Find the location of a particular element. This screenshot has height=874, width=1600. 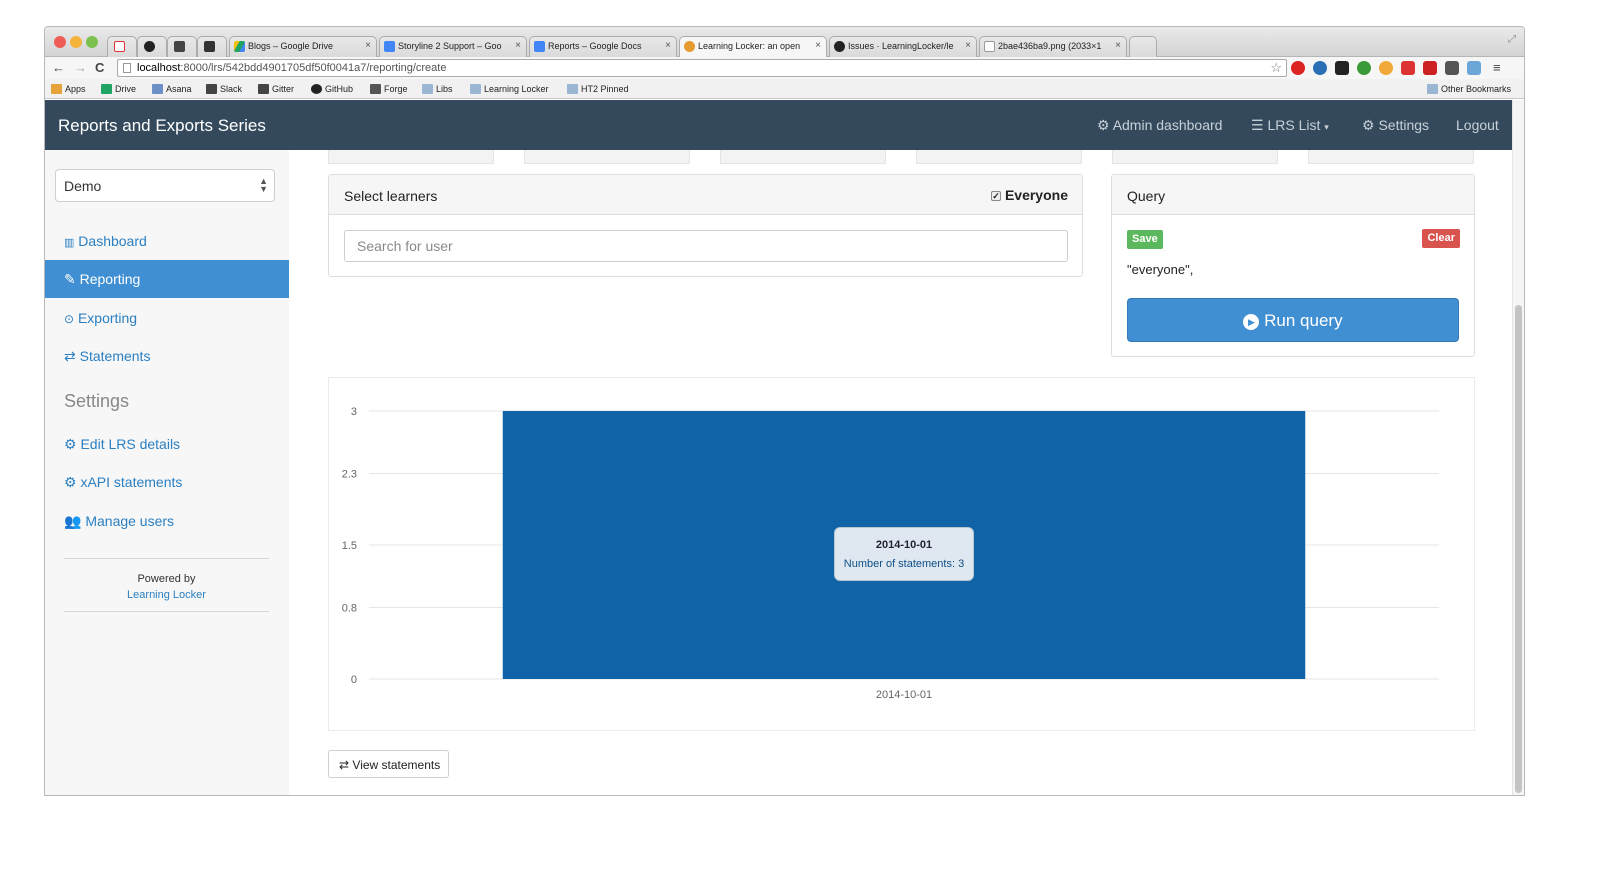

bookmark-slack: Slack is located at coordinates (224, 89).